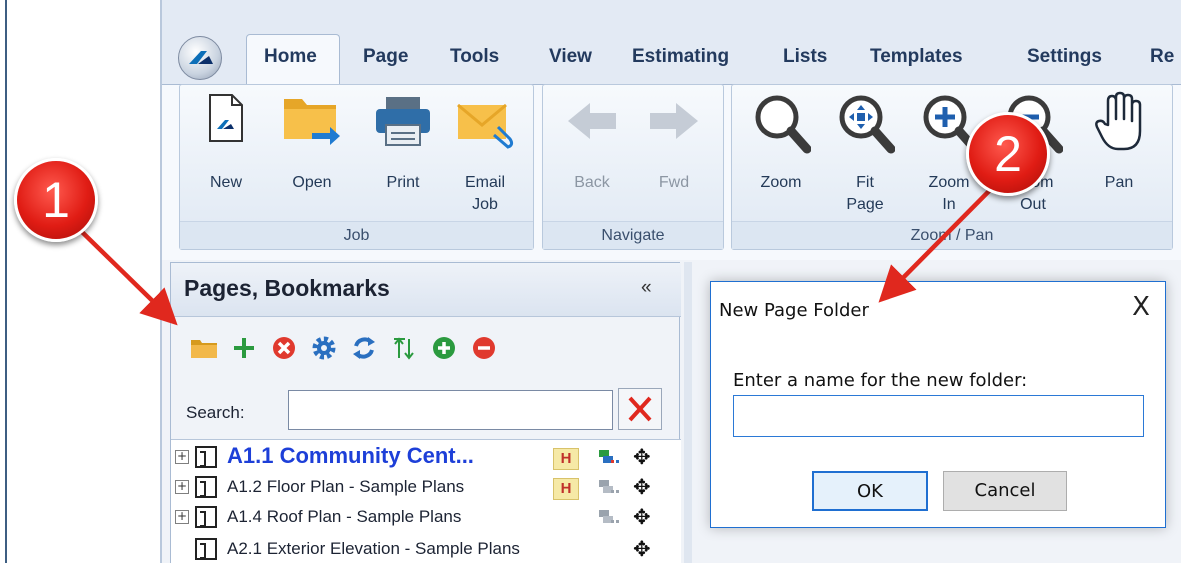  I want to click on printer-icon, so click(403, 121).